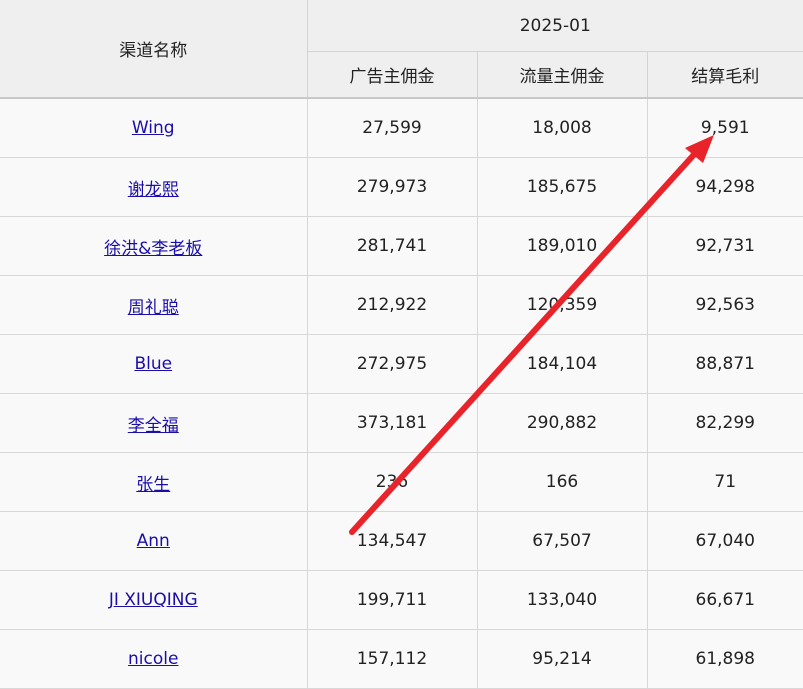 Image resolution: width=803 pixels, height=689 pixels. Describe the element at coordinates (562, 600) in the screenshot. I see `publisher-commission-cell: 133,040` at that location.